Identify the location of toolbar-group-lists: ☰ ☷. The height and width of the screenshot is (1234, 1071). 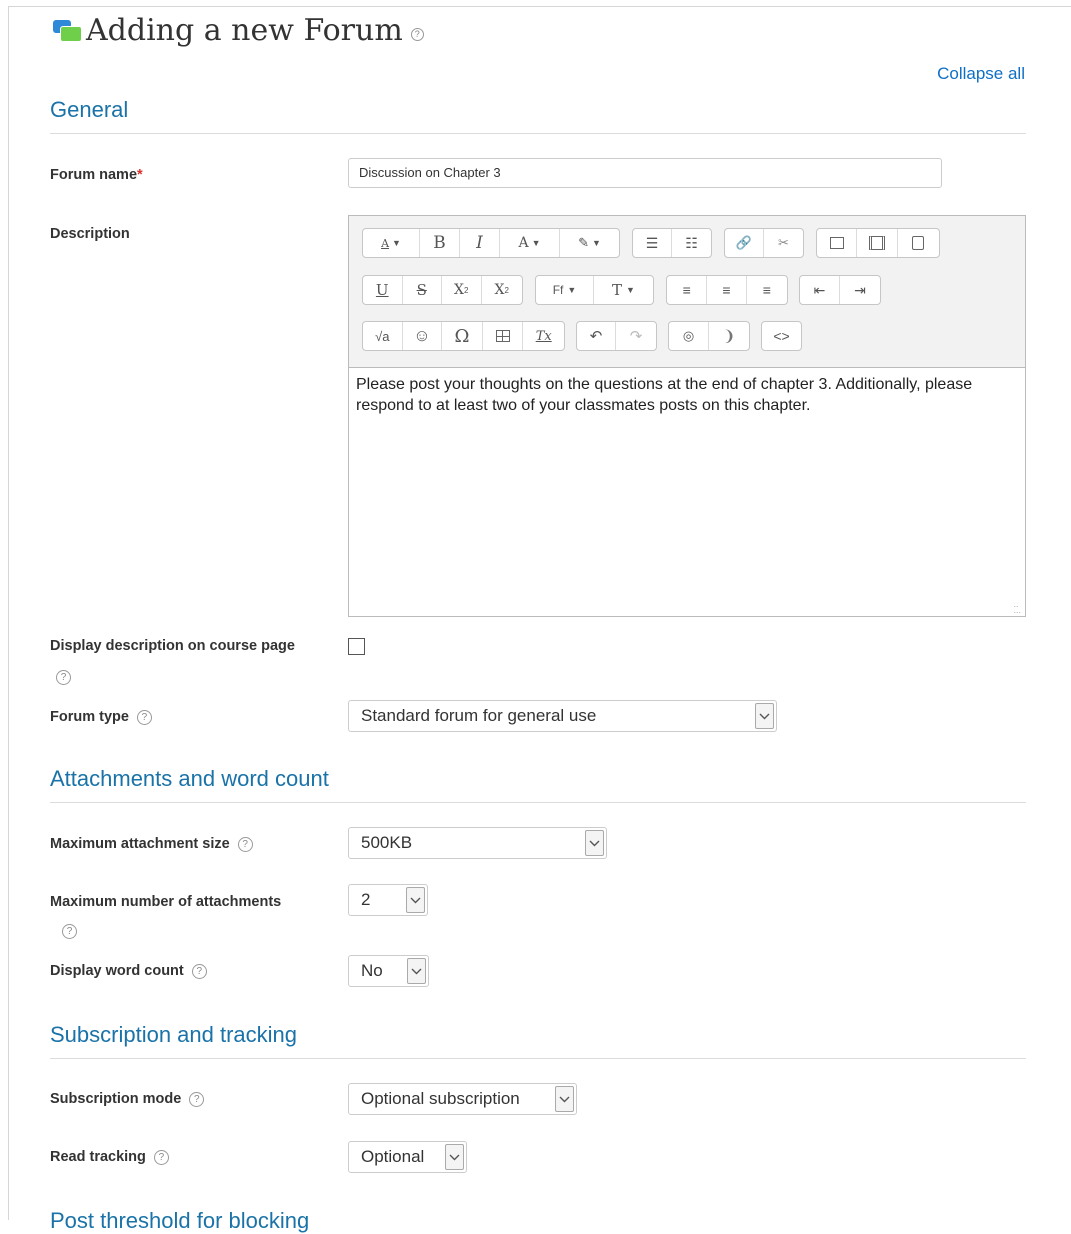
(672, 243).